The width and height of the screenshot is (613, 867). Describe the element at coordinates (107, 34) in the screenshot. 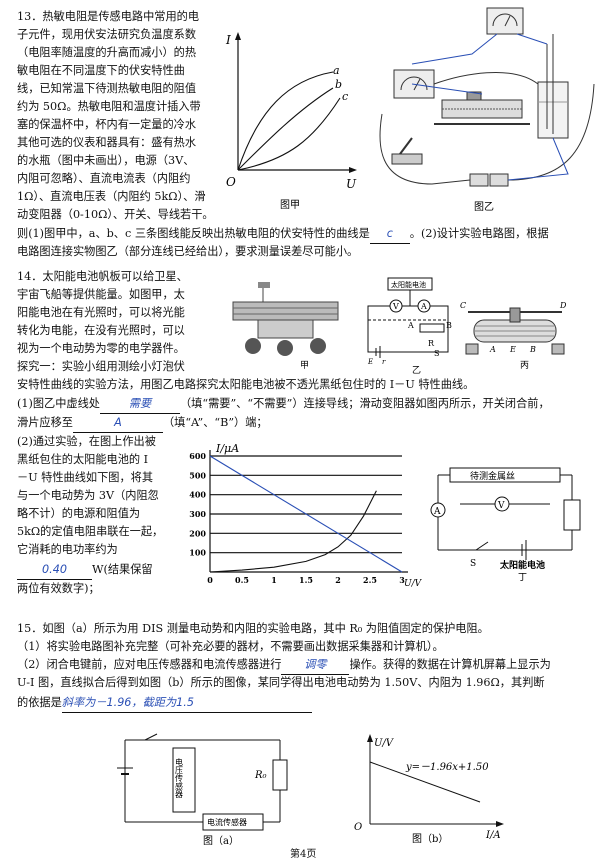

I see `q13-line: 子元件，现用伏安法研究负温度系数` at that location.